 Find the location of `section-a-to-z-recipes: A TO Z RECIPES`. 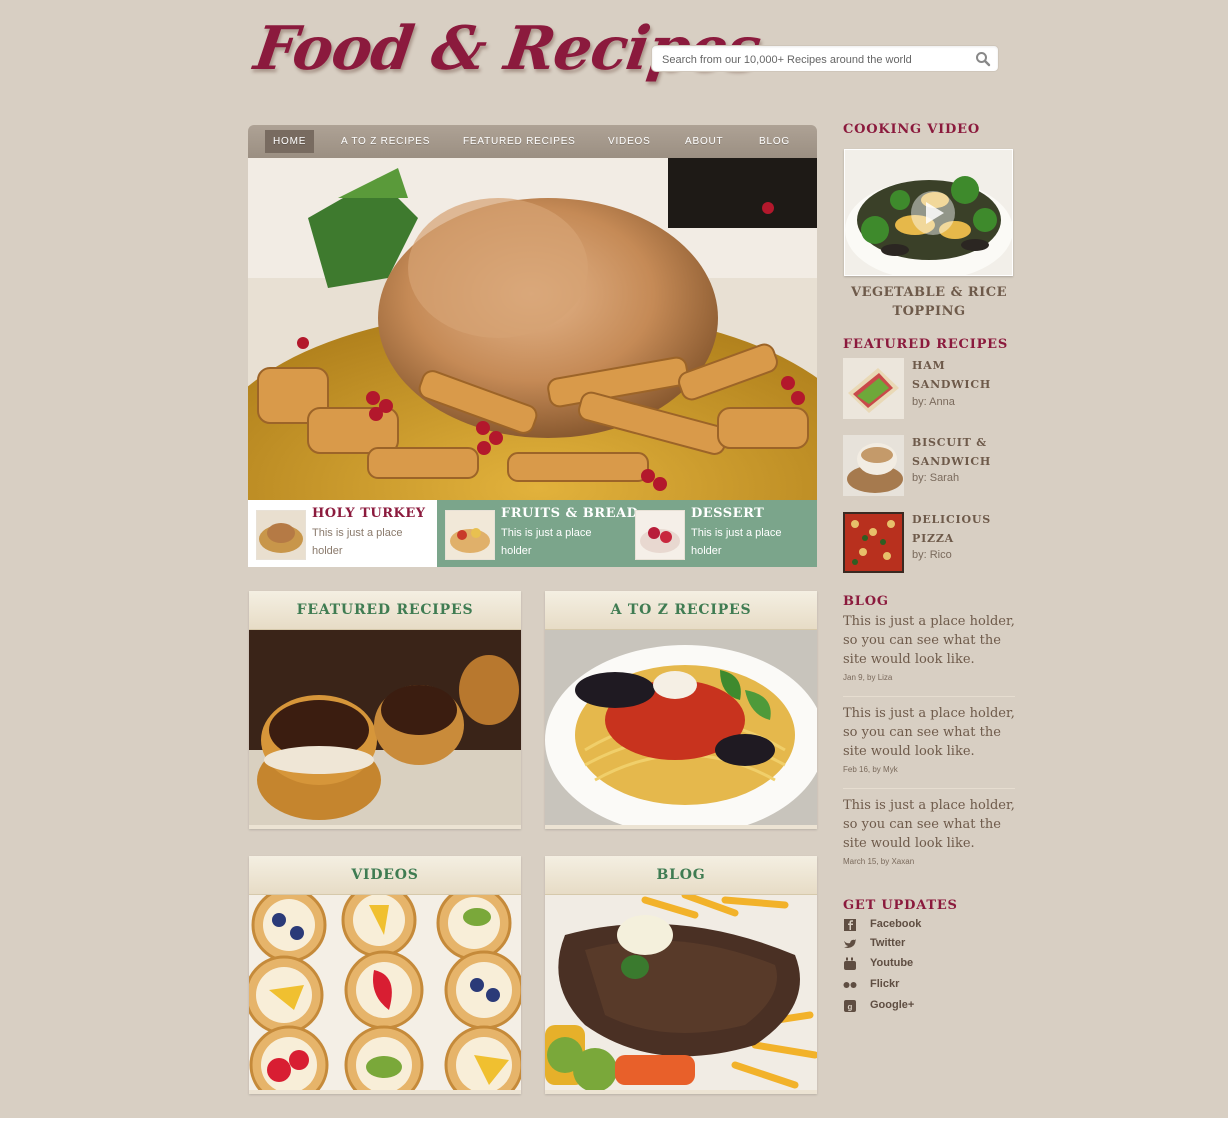

section-a-to-z-recipes: A TO Z RECIPES is located at coordinates (681, 710).